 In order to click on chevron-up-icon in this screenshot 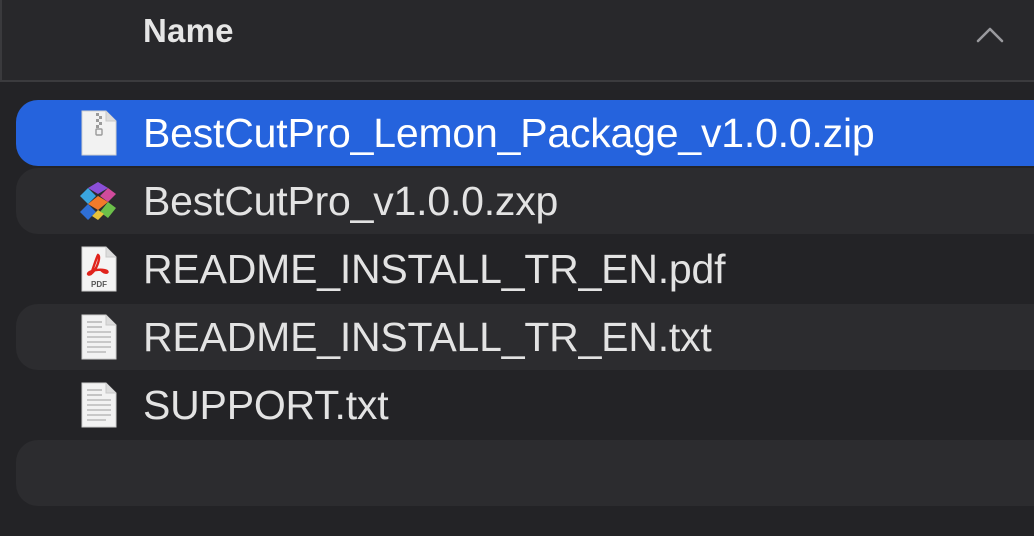, I will do `click(990, 34)`.